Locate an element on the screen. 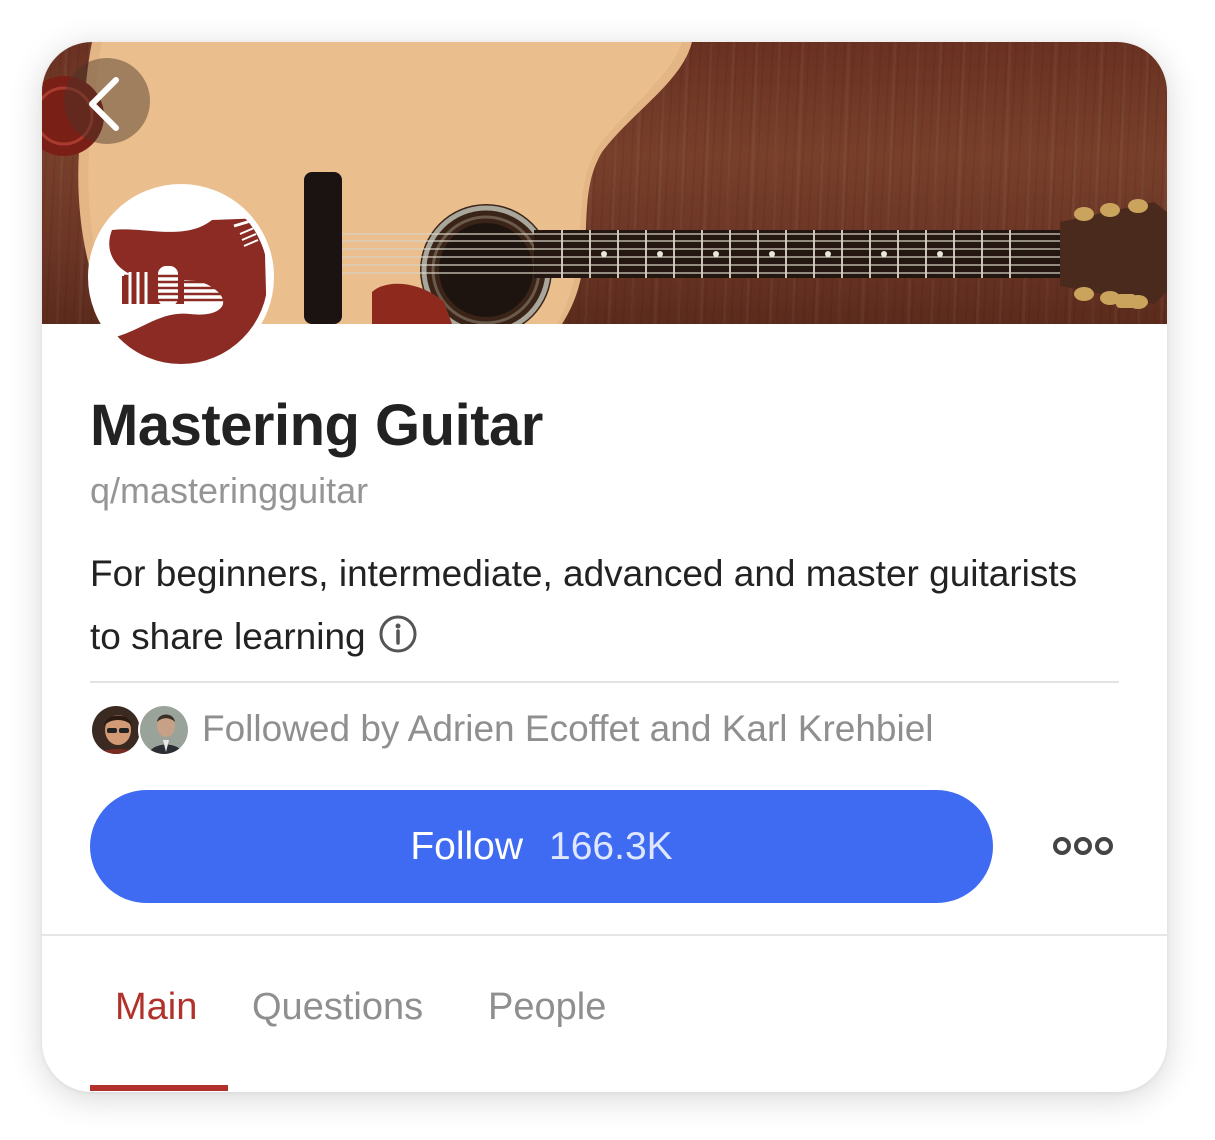 The width and height of the screenshot is (1215, 1140). more-icon is located at coordinates (1083, 846).